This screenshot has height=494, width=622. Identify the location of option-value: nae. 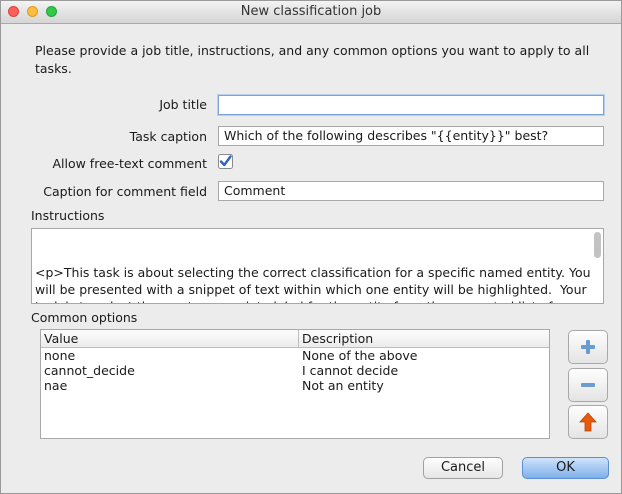
(56, 385).